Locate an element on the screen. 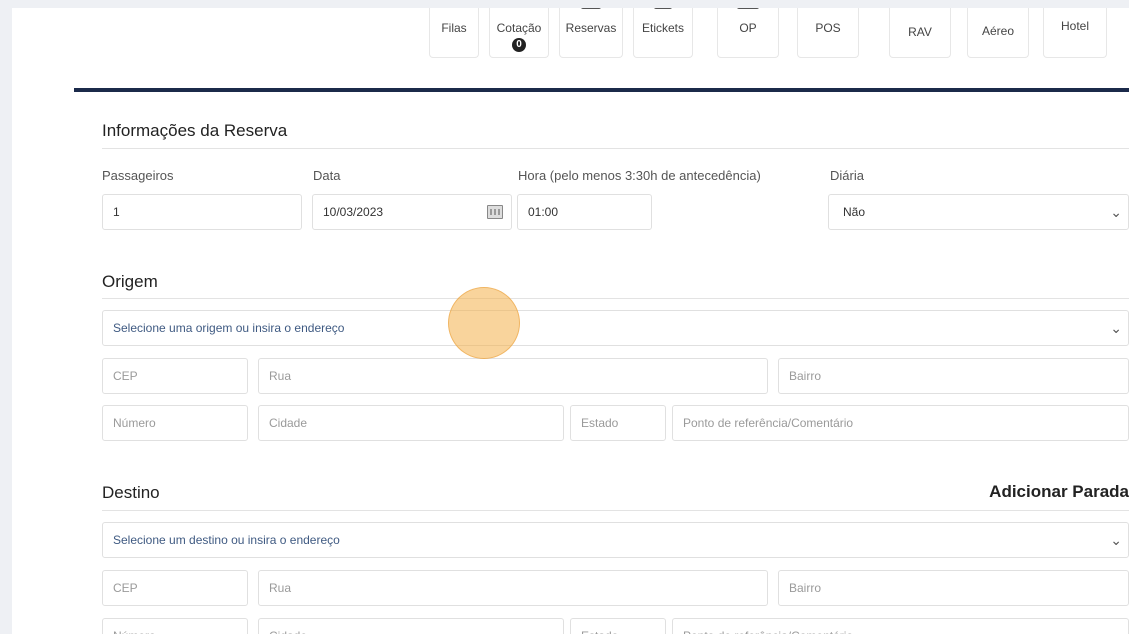 The height and width of the screenshot is (634, 1129). destino-cep-input: CEP is located at coordinates (175, 588).